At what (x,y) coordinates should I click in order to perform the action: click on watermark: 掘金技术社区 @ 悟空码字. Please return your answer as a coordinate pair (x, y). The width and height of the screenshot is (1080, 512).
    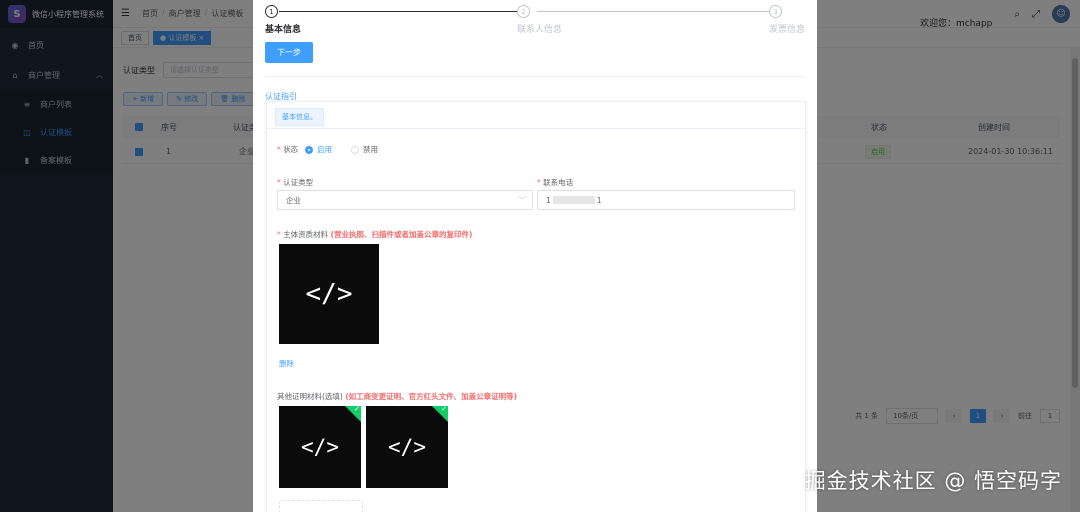
    Looking at the image, I should click on (933, 481).